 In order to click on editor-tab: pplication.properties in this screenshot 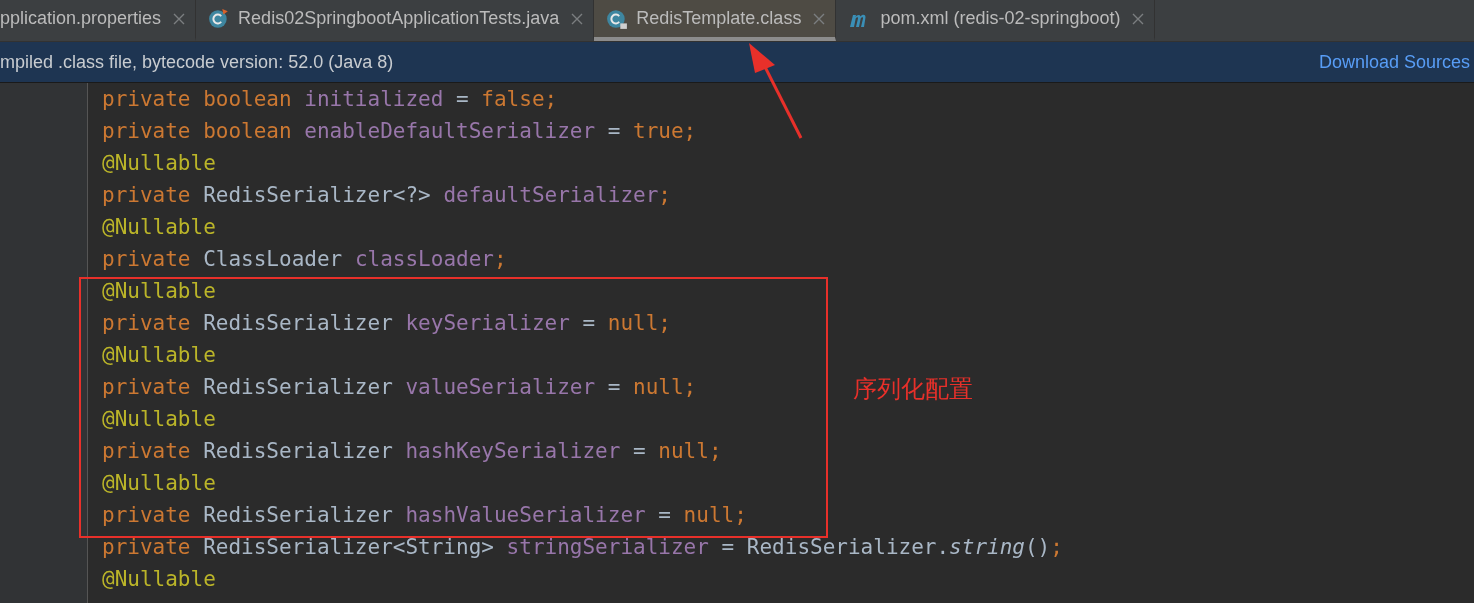, I will do `click(98, 20)`.